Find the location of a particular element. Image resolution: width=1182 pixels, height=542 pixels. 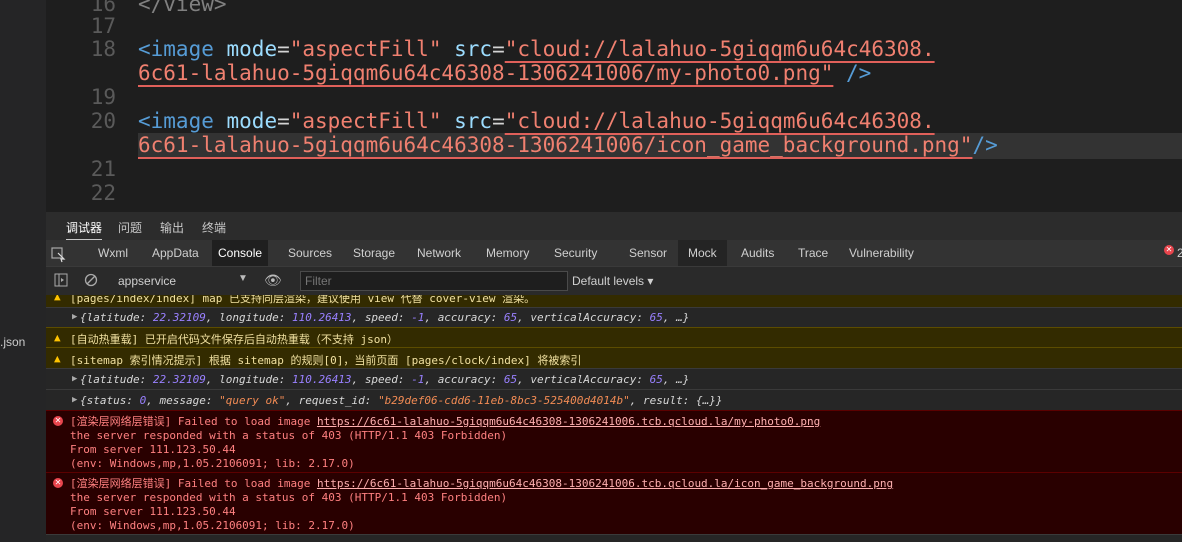

line-number: 20 is located at coordinates (103, 121).